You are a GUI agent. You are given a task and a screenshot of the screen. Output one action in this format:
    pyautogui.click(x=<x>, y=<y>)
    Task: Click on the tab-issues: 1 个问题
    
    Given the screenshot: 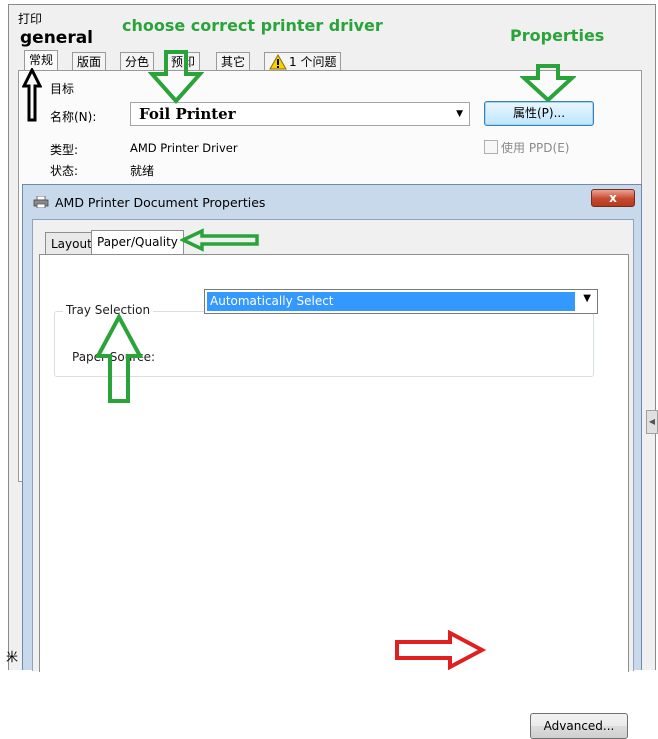 What is the action you would take?
    pyautogui.click(x=303, y=61)
    